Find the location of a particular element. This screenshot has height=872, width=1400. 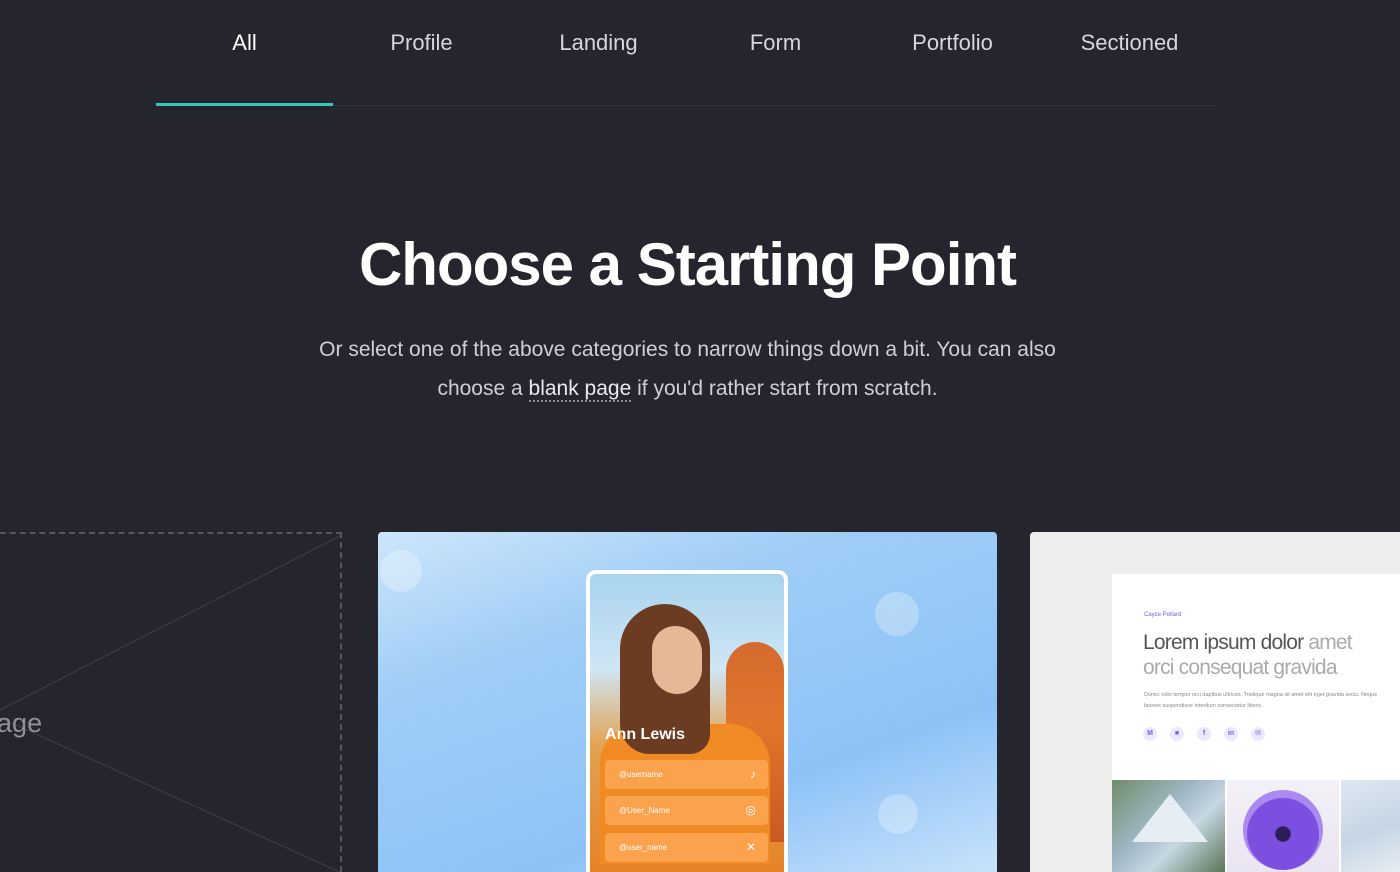

bookmark-icon: ■ is located at coordinates (1177, 734).